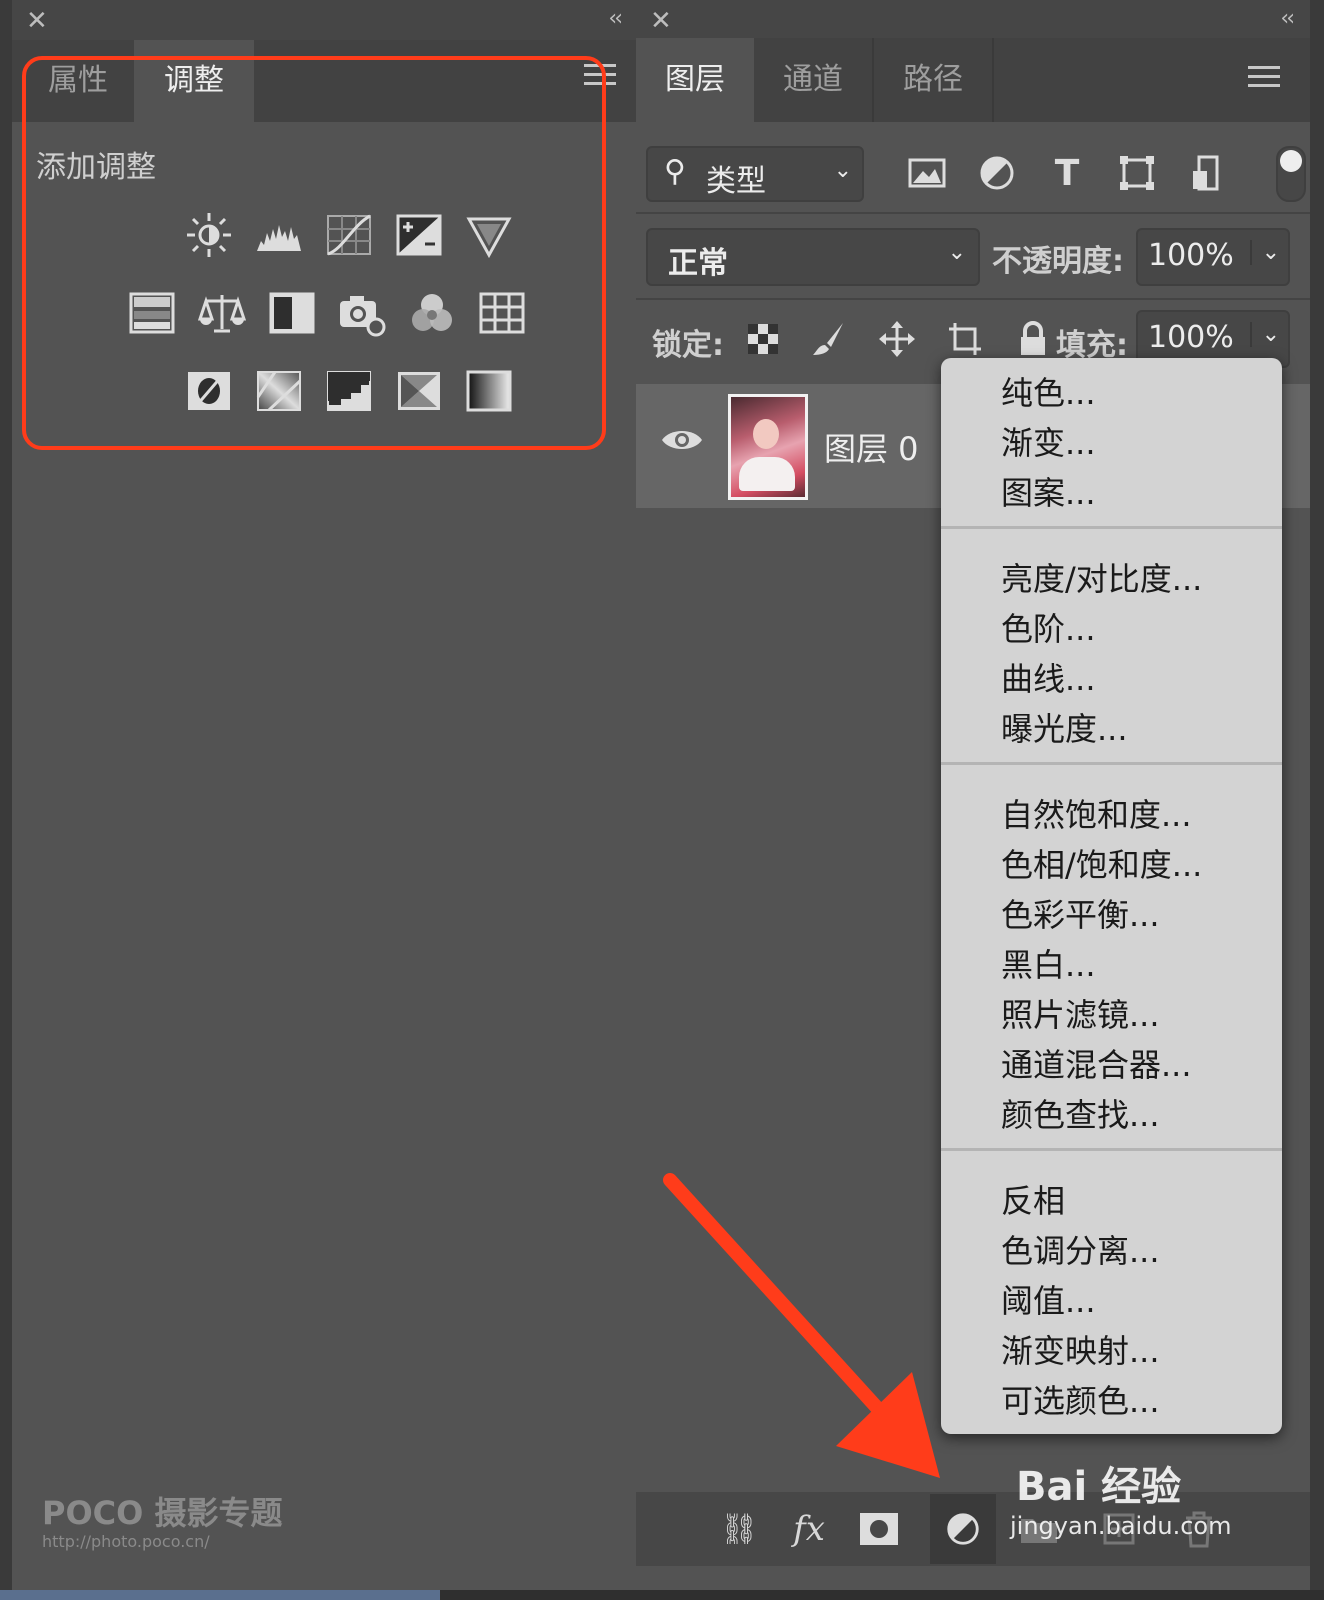 This screenshot has height=1600, width=1324. What do you see at coordinates (1033, 1199) in the screenshot?
I see `menu-item: 反相` at bounding box center [1033, 1199].